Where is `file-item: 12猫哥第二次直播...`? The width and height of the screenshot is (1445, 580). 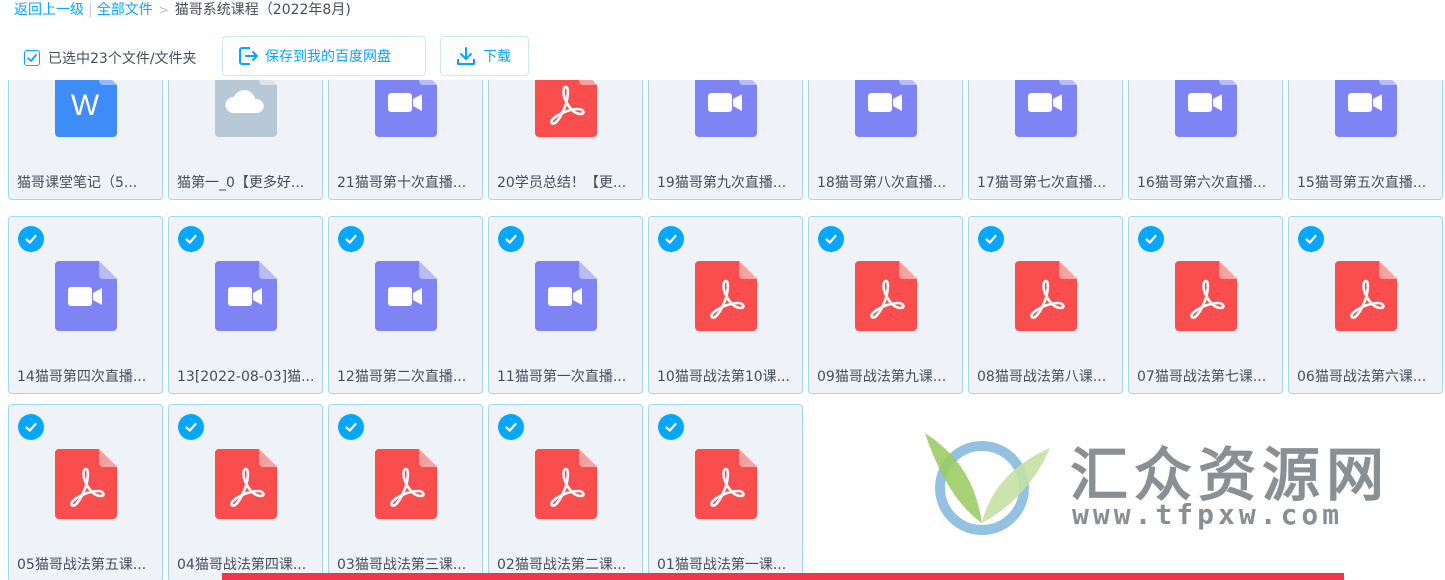
file-item: 12猫哥第二次直播... is located at coordinates (405, 305).